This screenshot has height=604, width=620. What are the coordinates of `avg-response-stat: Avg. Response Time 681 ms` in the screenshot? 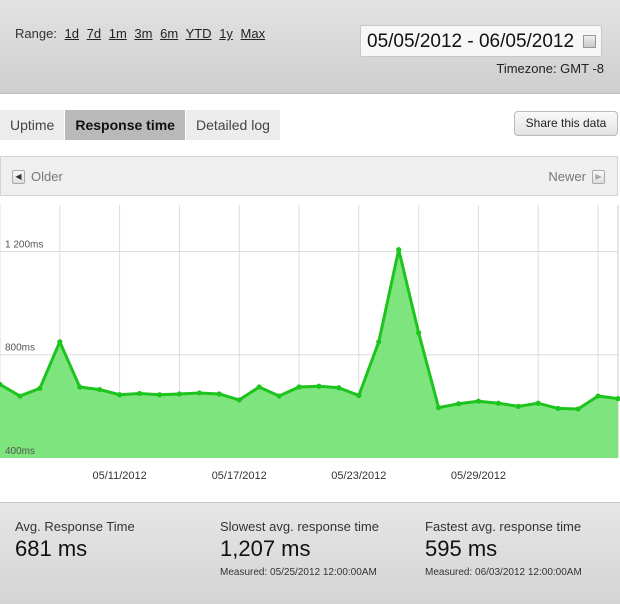 It's located at (75, 540).